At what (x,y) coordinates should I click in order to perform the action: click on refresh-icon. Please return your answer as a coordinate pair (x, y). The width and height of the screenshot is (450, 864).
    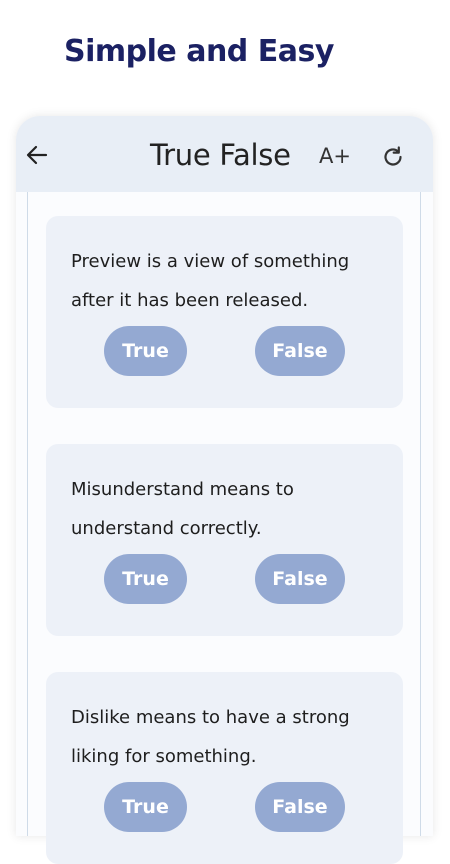
    Looking at the image, I should click on (393, 156).